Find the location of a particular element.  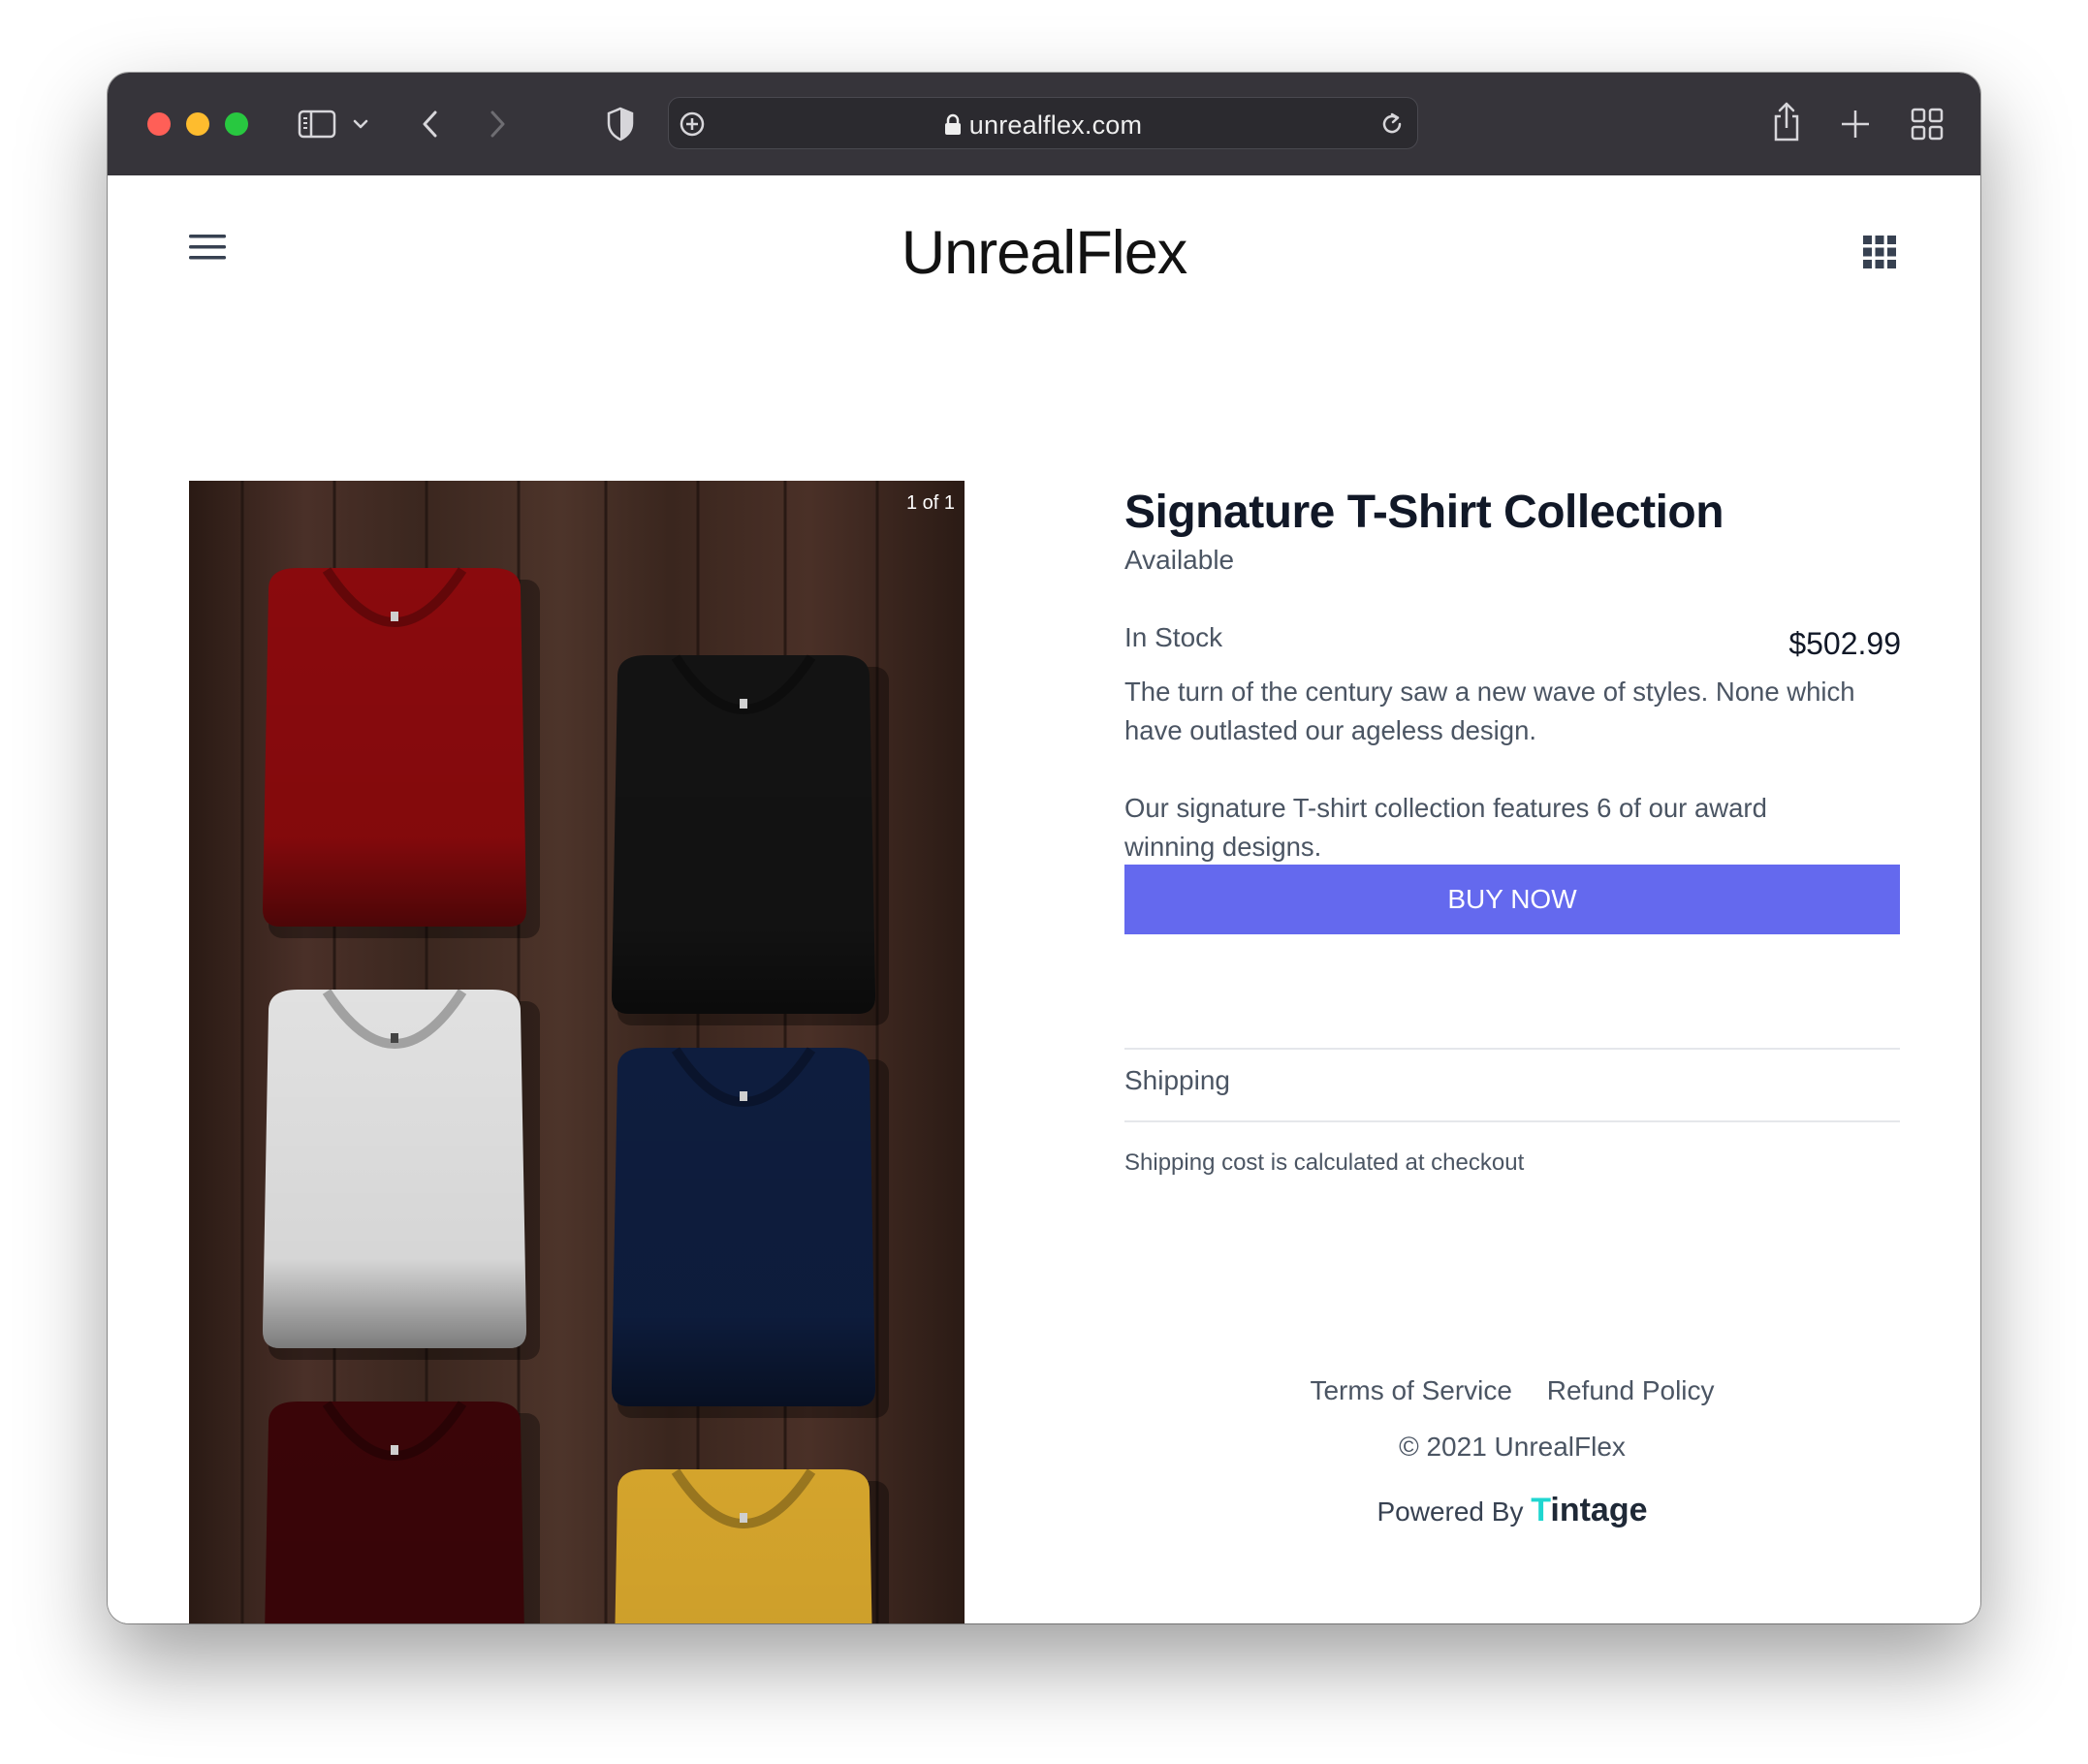

zoom-window-button is located at coordinates (236, 124).